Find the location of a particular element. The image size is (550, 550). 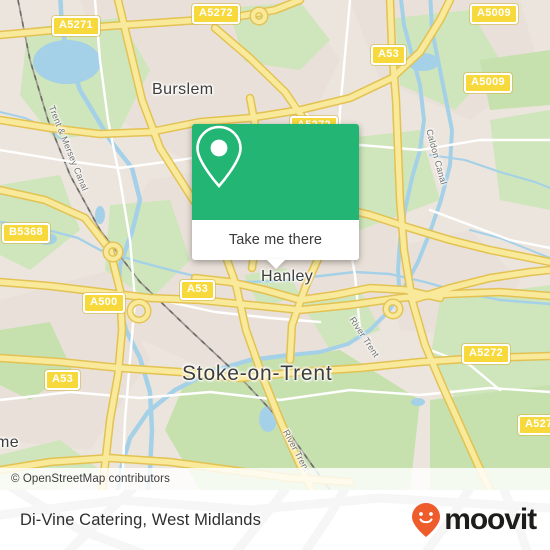

location-pin-icon is located at coordinates (219, 156).